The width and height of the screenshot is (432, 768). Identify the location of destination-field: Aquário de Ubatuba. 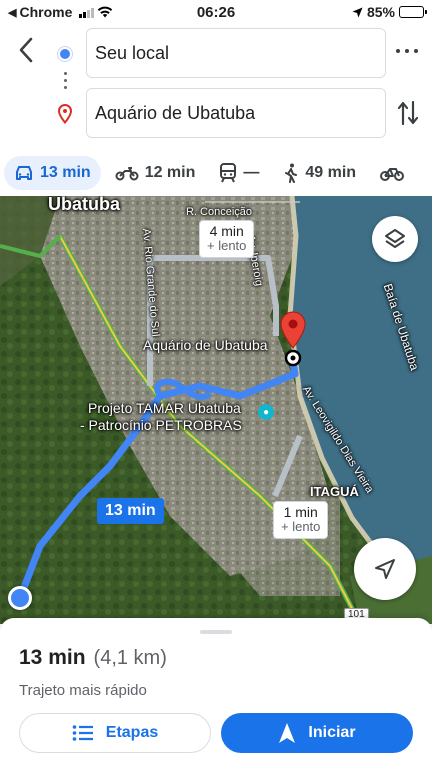
(236, 113).